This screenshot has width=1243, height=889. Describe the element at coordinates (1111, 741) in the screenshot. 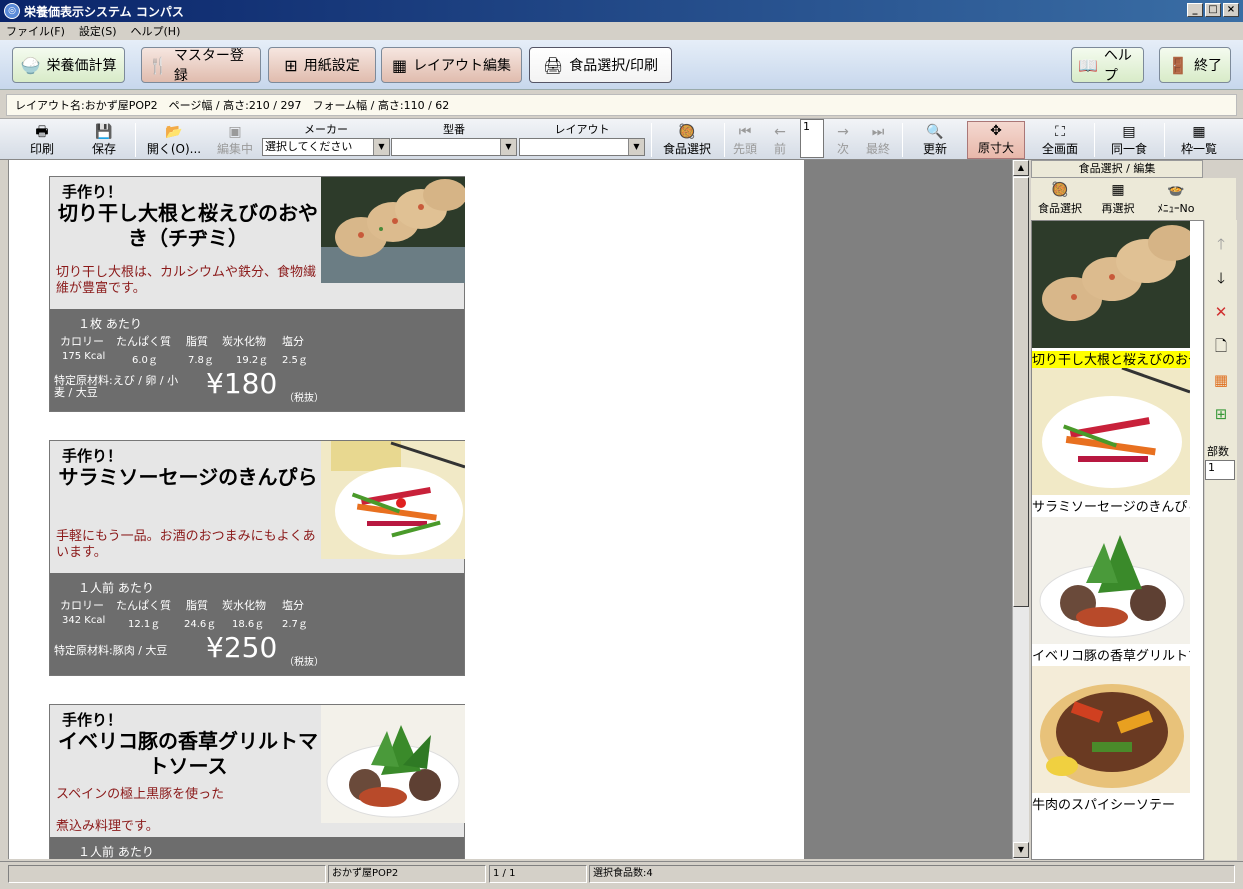

I see `list-item: 牛肉のスパイシーソテー` at that location.